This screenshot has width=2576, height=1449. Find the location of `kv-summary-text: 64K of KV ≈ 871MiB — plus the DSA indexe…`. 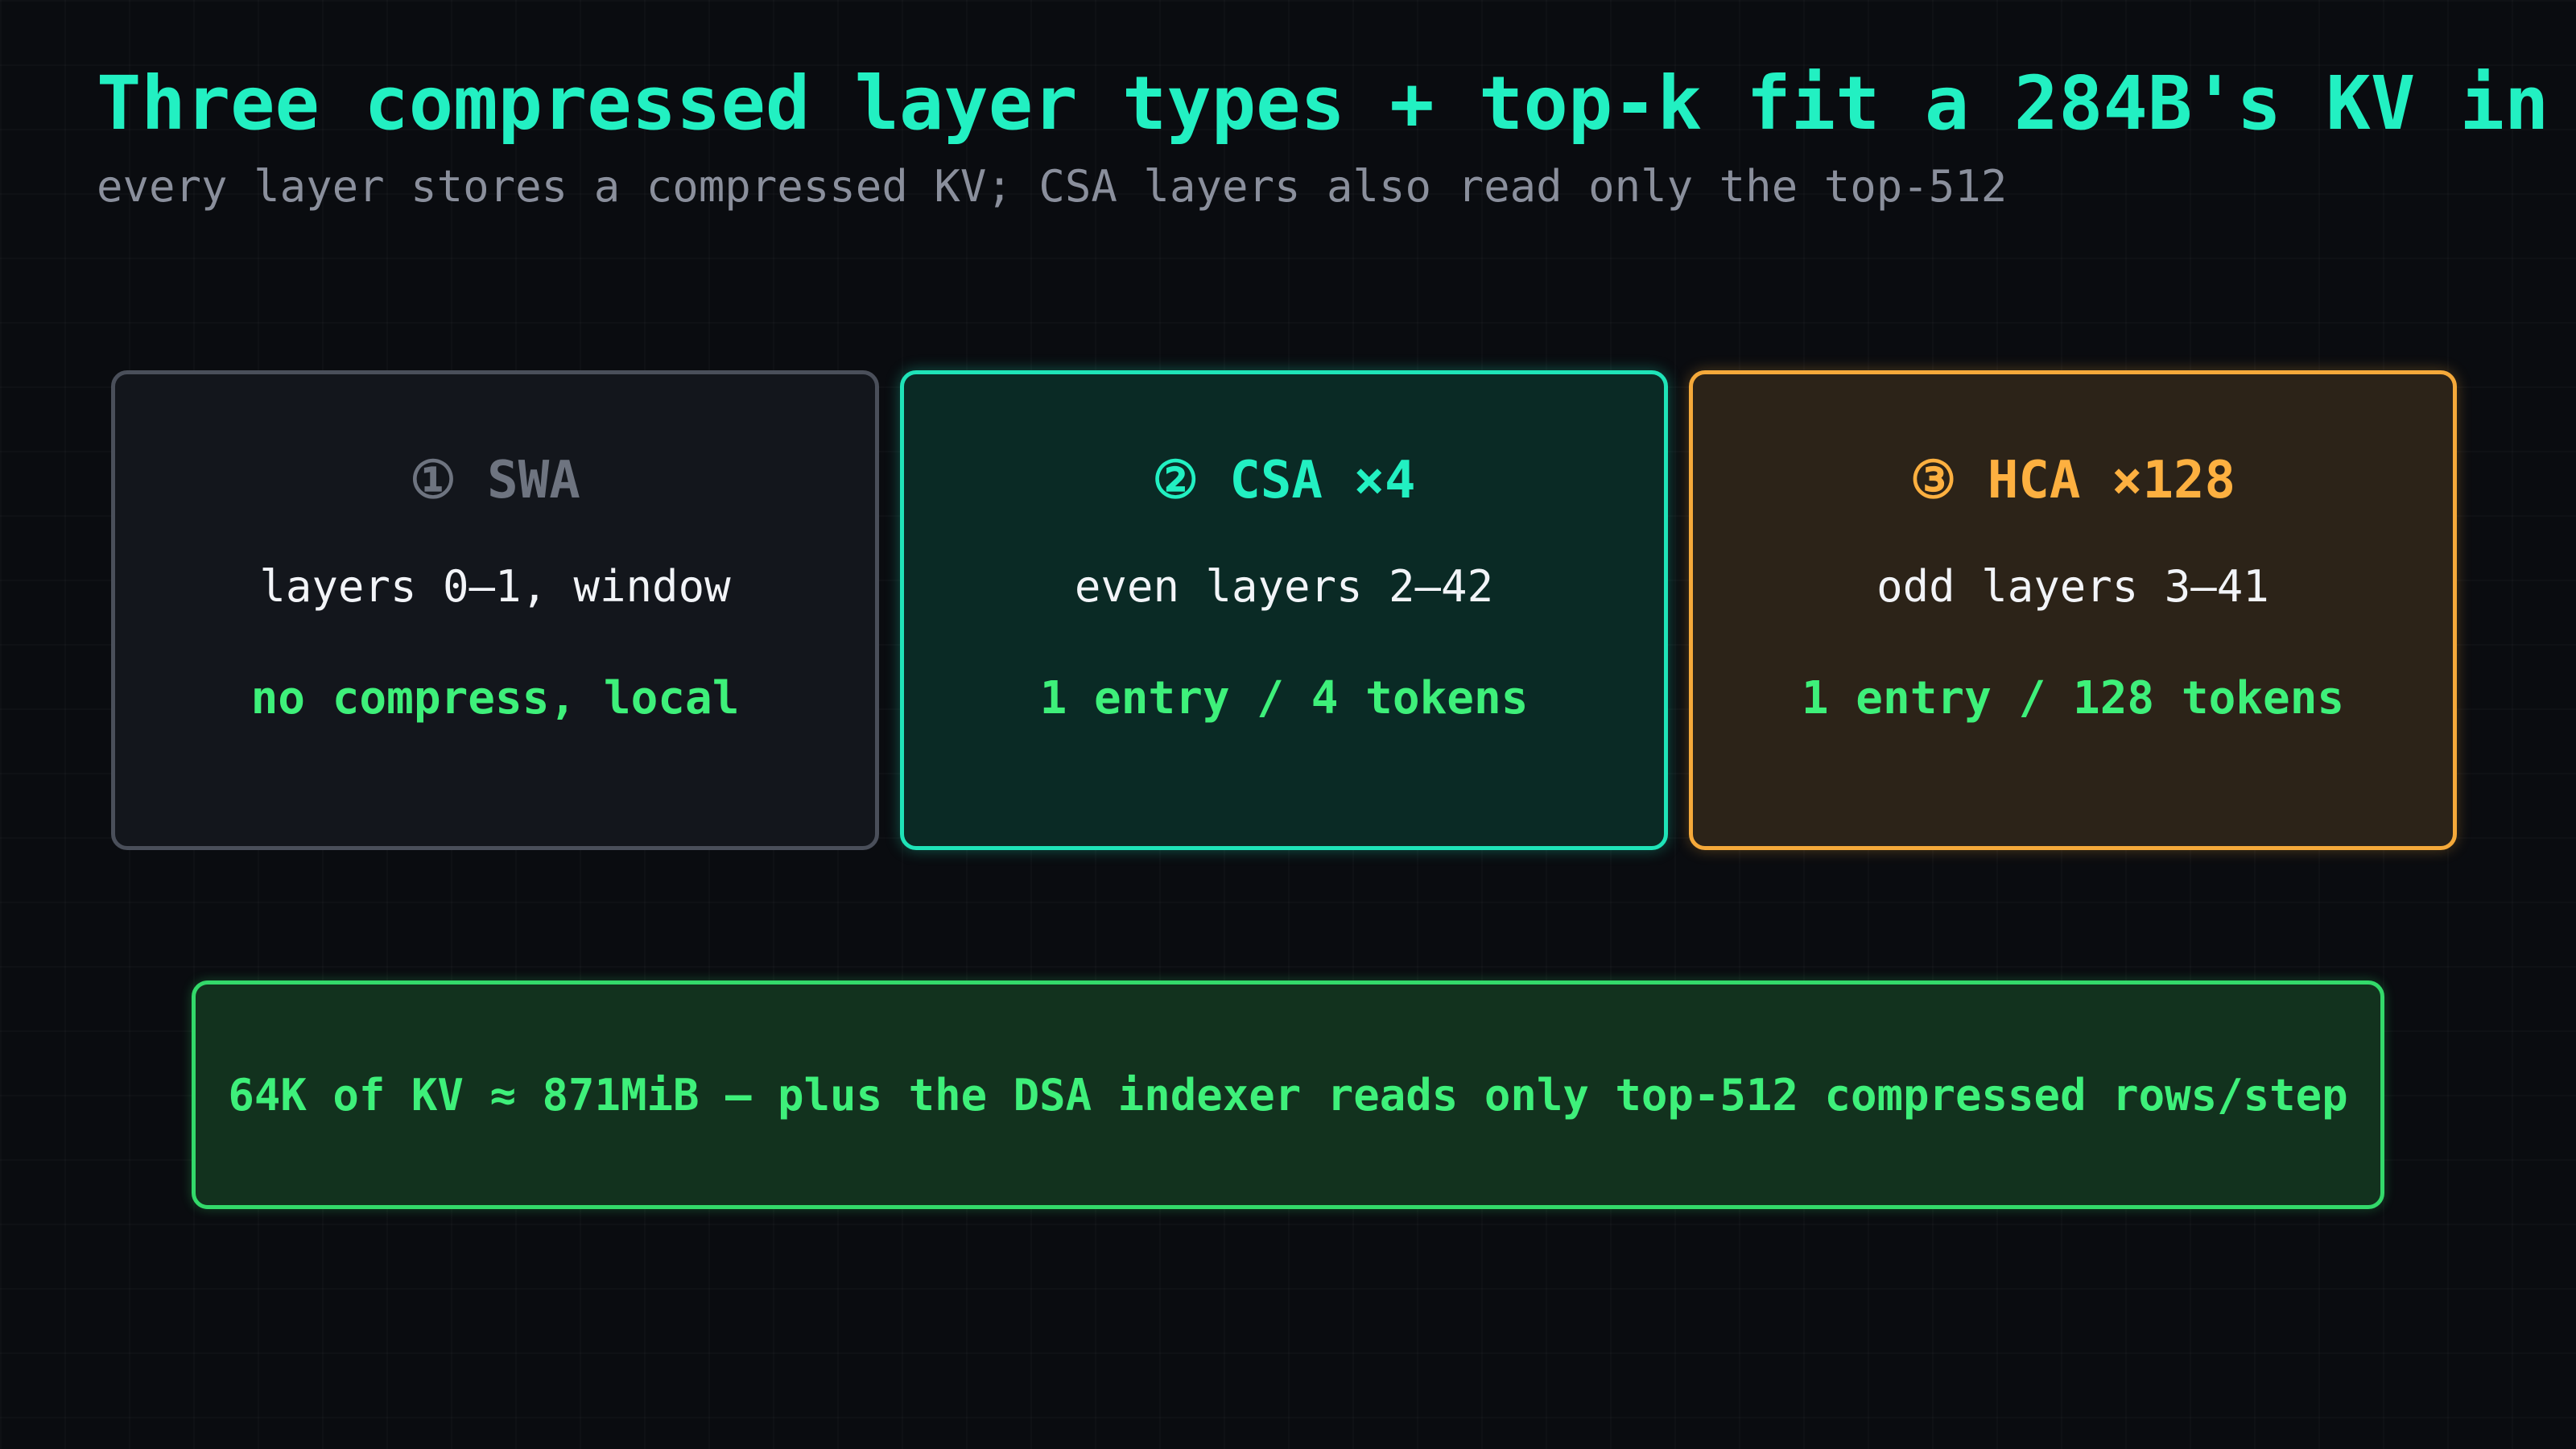

kv-summary-text: 64K of KV ≈ 871MiB — plus the DSA indexe… is located at coordinates (1288, 1095).